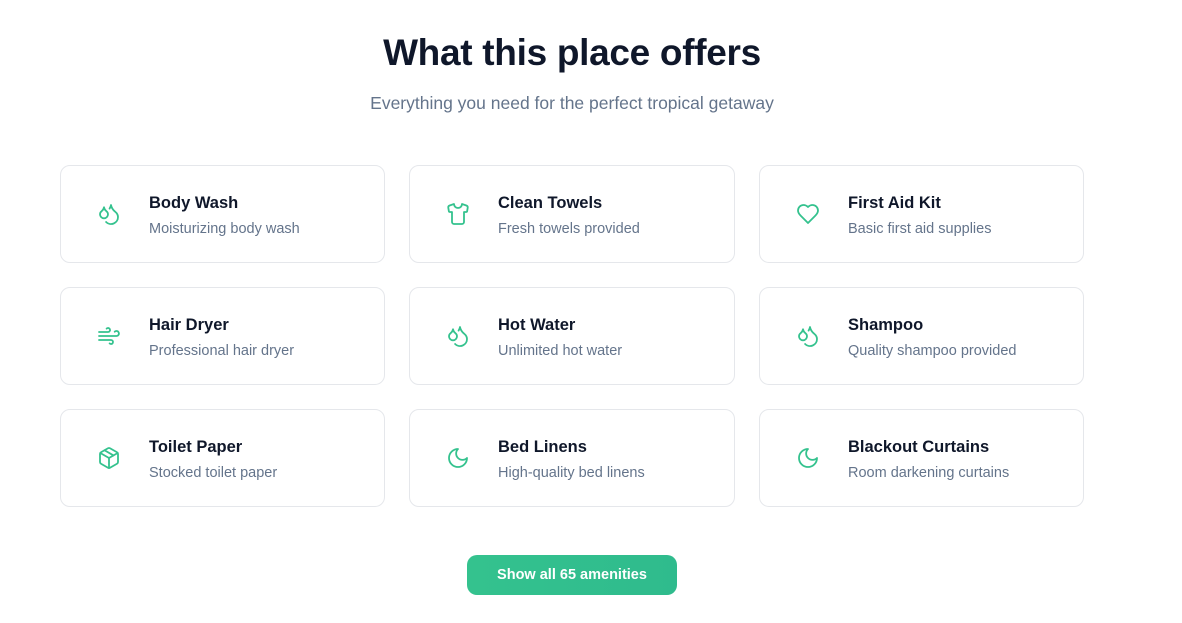 Image resolution: width=1182 pixels, height=623 pixels. Describe the element at coordinates (932, 351) in the screenshot. I see `amenity-description: Quality shampoo provided` at that location.